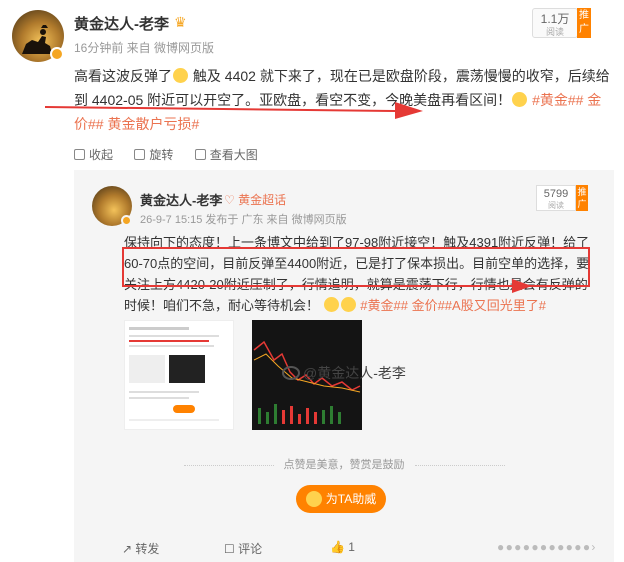 The width and height of the screenshot is (624, 562). I want to click on zoom-icon, so click(200, 154).